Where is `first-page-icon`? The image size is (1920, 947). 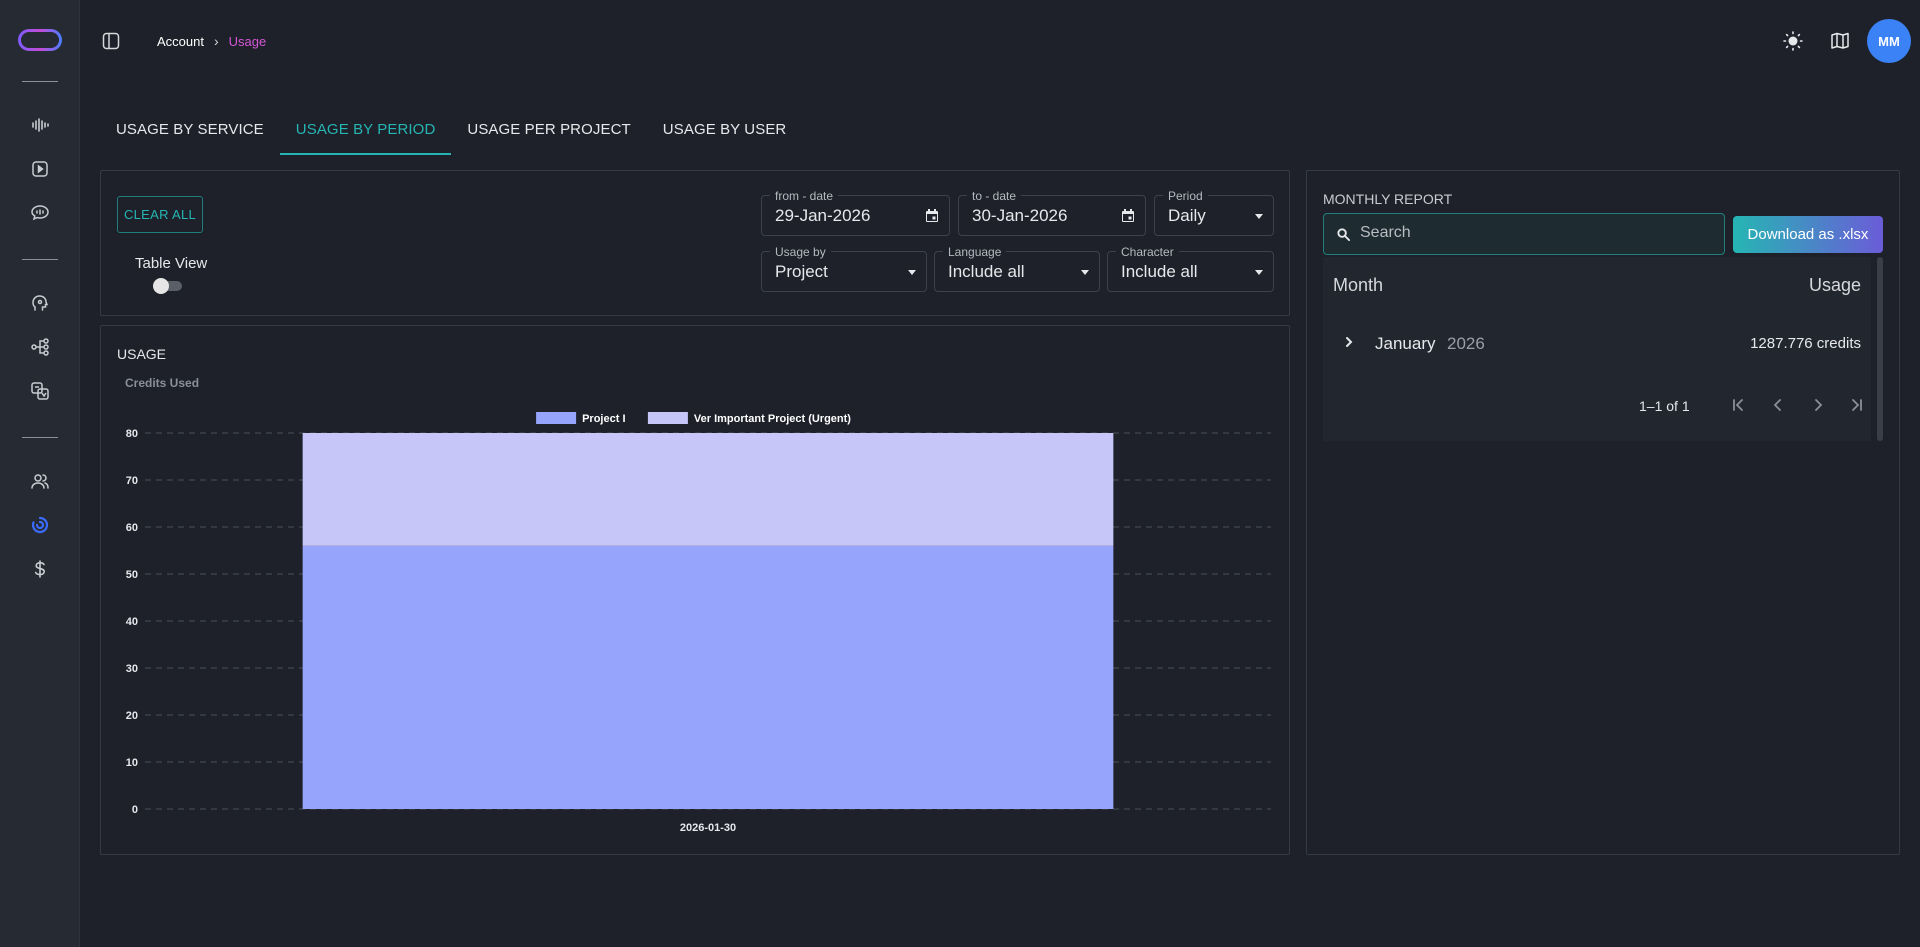 first-page-icon is located at coordinates (1738, 405).